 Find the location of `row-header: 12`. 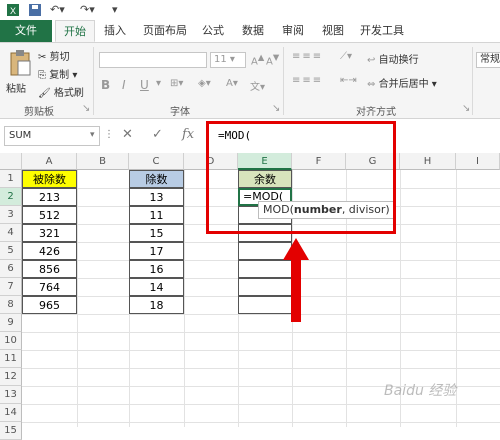

row-header: 12 is located at coordinates (11, 377).